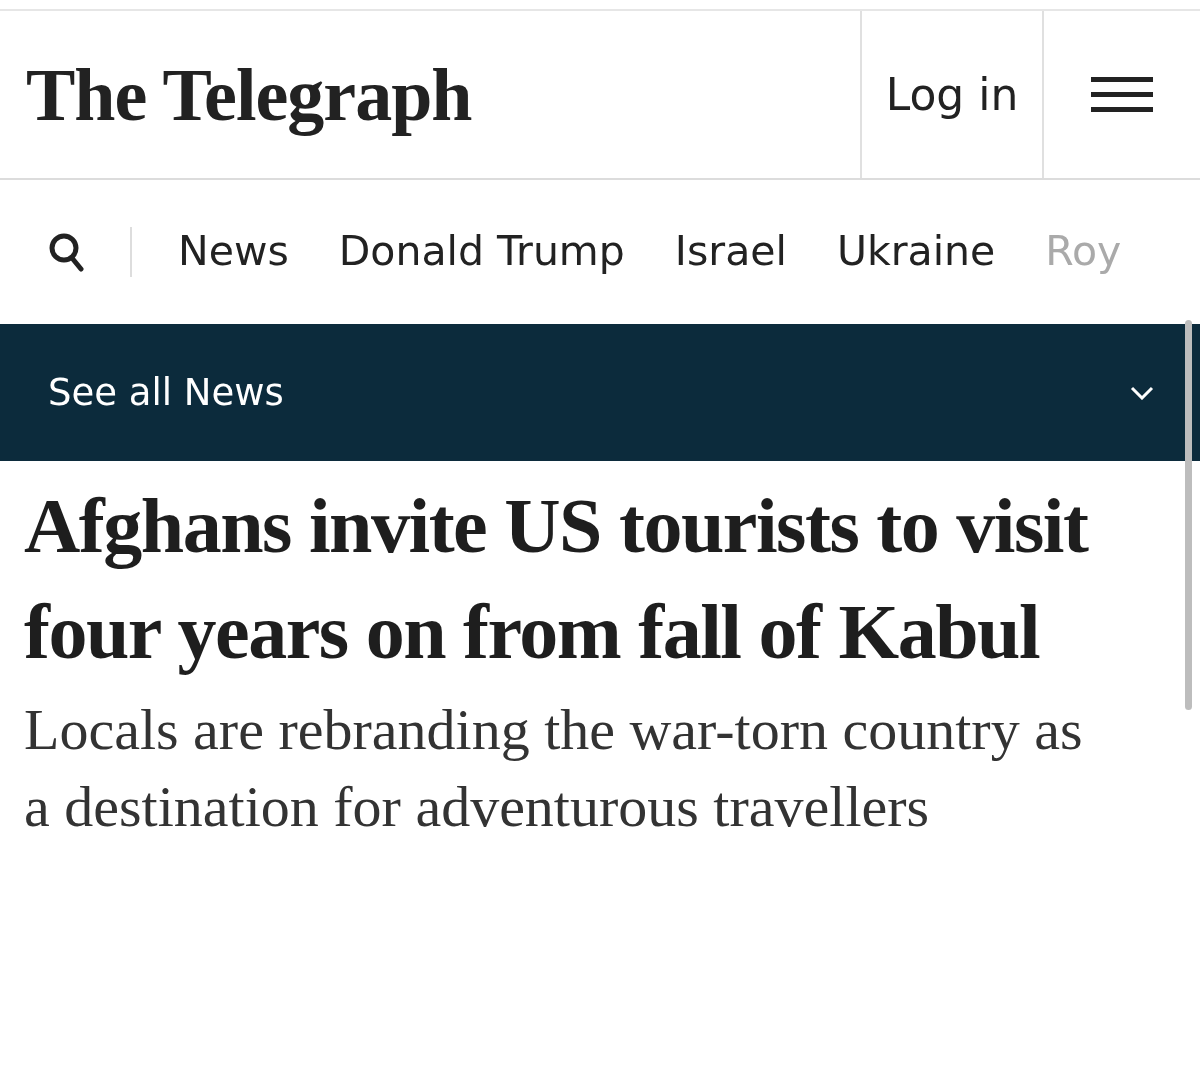  I want to click on nav-link: Ukraine, so click(916, 252).